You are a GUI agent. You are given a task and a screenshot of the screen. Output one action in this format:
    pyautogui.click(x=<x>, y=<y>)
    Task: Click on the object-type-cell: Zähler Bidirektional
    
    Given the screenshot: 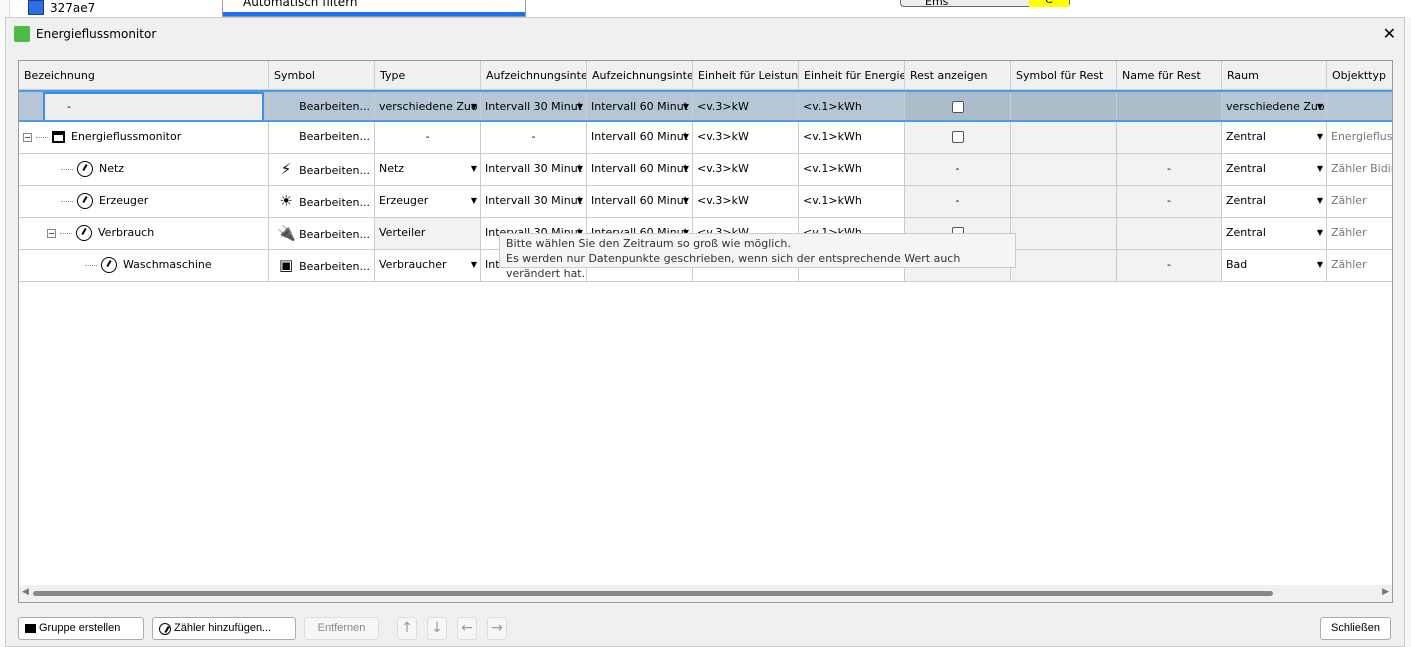 What is the action you would take?
    pyautogui.click(x=1359, y=169)
    